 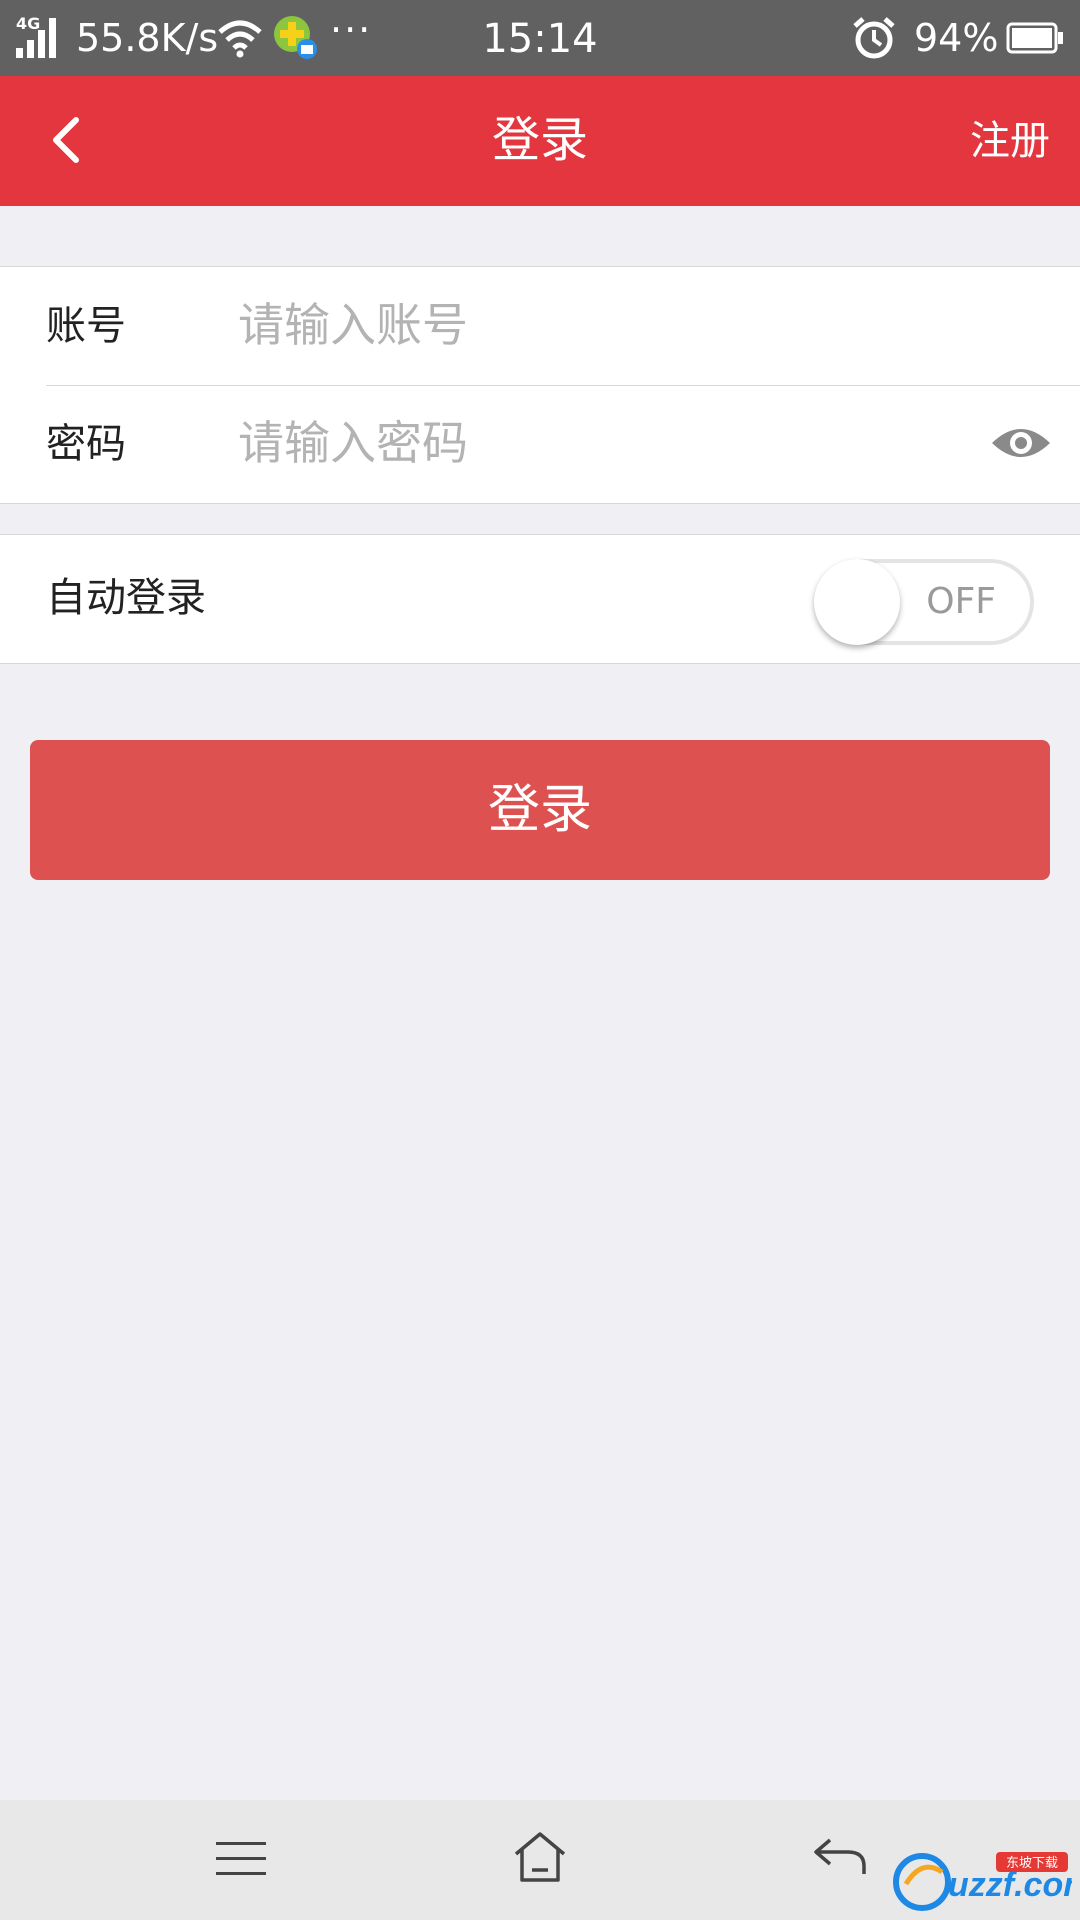 I want to click on page-title: 登录, so click(x=539, y=140).